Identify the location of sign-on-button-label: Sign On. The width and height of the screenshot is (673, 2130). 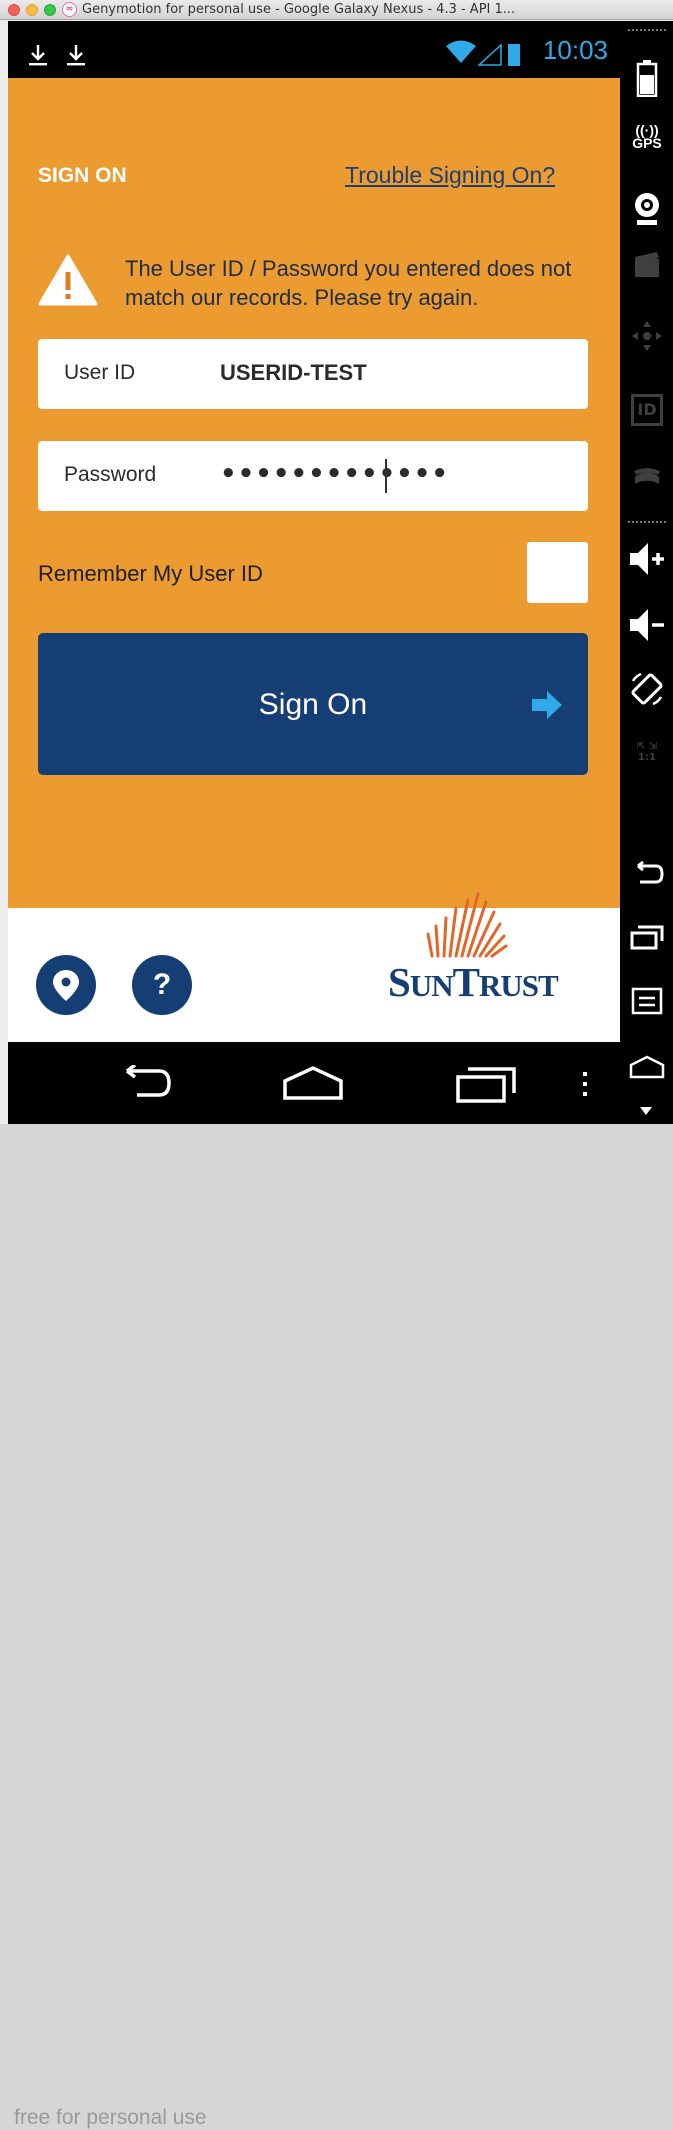
(313, 704).